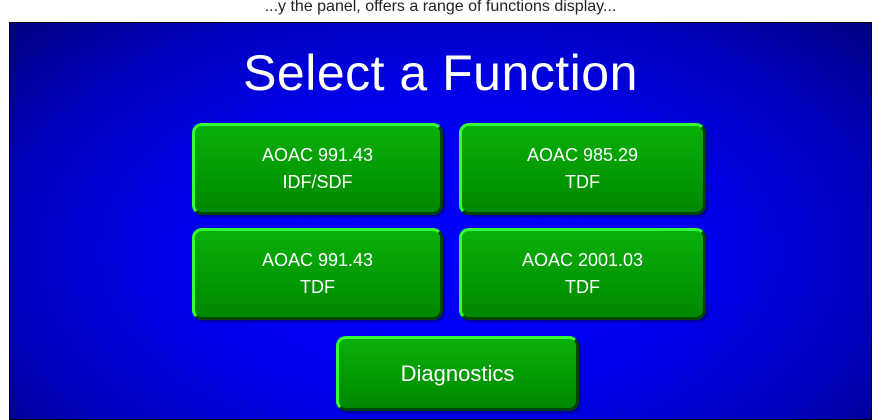 The height and width of the screenshot is (420, 881). What do you see at coordinates (317, 169) in the screenshot?
I see `aoac-991-43-idf-sdf-button: AOAC 991.43 IDF/SDF` at bounding box center [317, 169].